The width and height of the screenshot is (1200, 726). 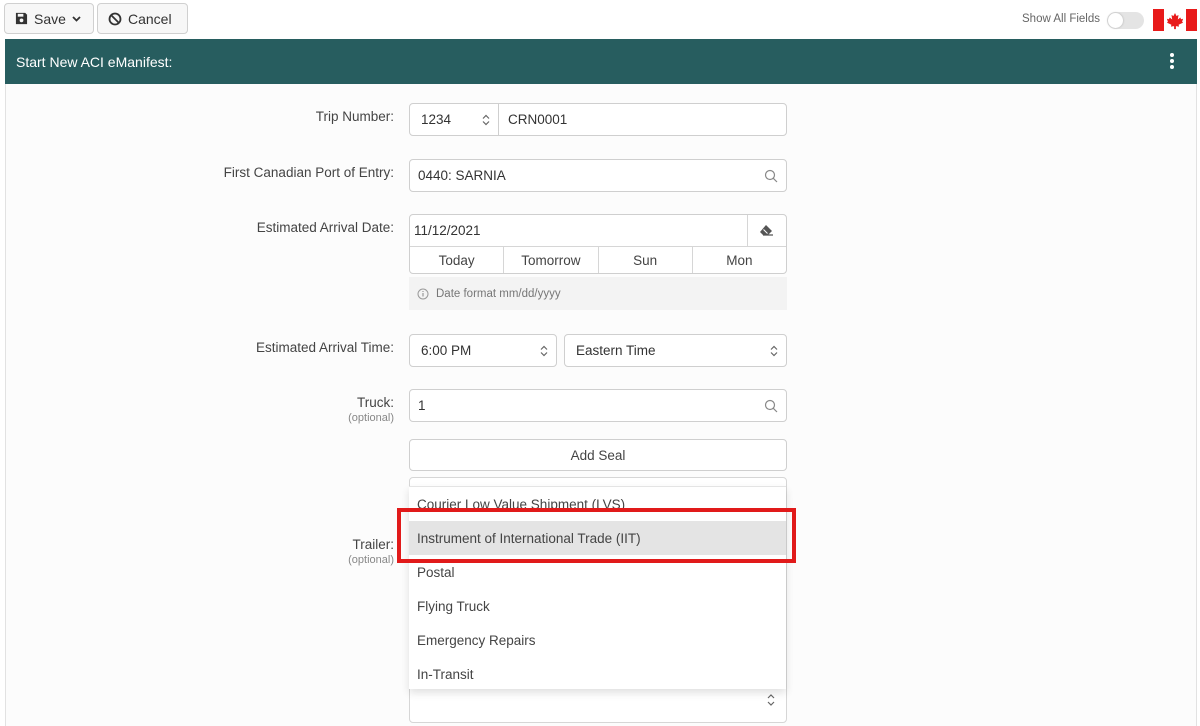 What do you see at coordinates (1175, 20) in the screenshot?
I see `canada-flag-icon` at bounding box center [1175, 20].